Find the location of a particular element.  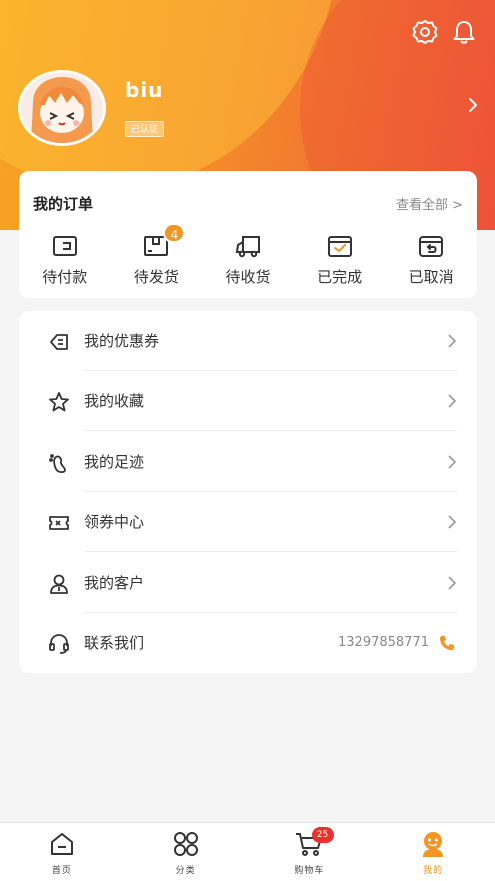

tab-category: 分类 is located at coordinates (186, 852).